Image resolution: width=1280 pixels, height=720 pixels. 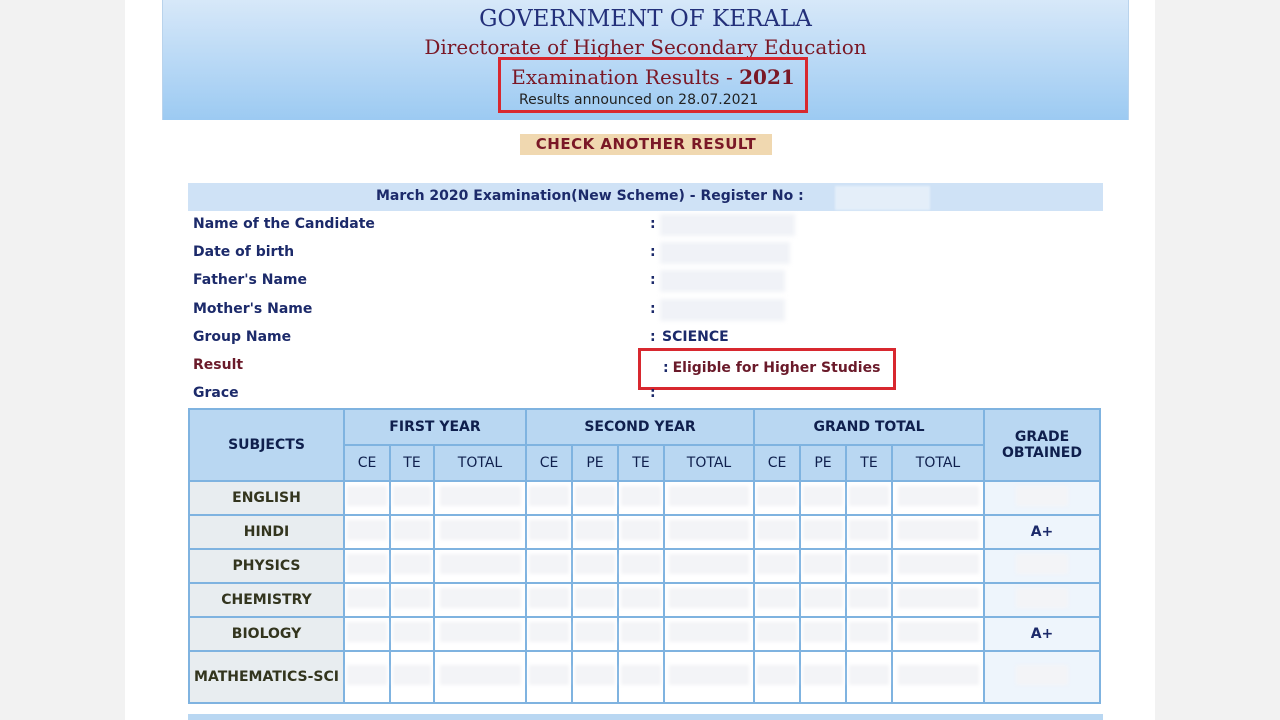 What do you see at coordinates (644, 566) in the screenshot?
I see `table-row: PHYSICS` at bounding box center [644, 566].